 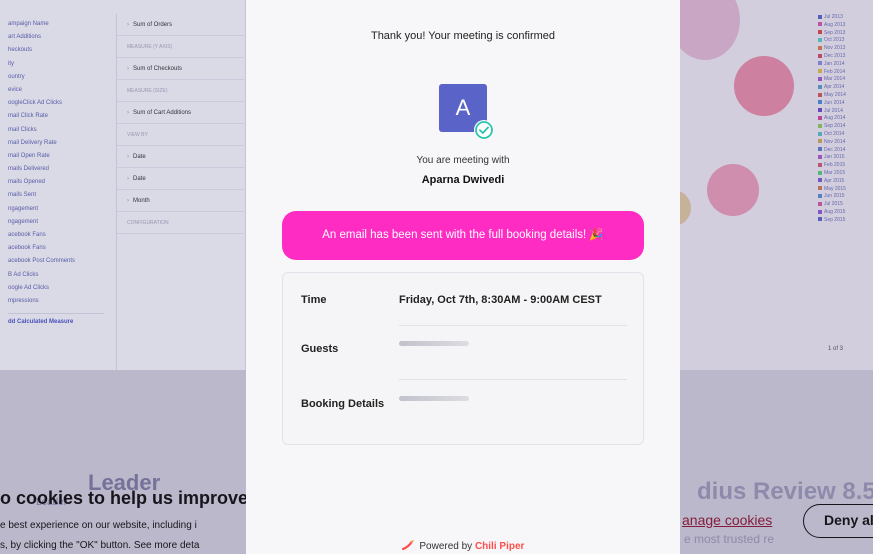 I want to click on confirmation-title: Thank you! Your meeting is confirmed, so click(x=463, y=36).